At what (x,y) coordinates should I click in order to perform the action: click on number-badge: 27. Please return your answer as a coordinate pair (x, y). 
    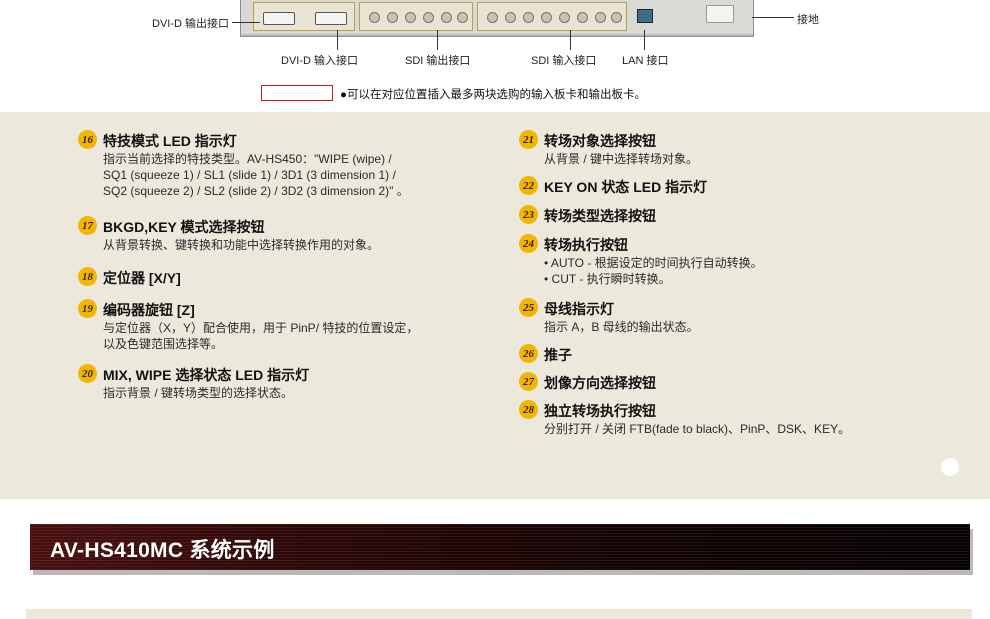
    Looking at the image, I should click on (528, 381).